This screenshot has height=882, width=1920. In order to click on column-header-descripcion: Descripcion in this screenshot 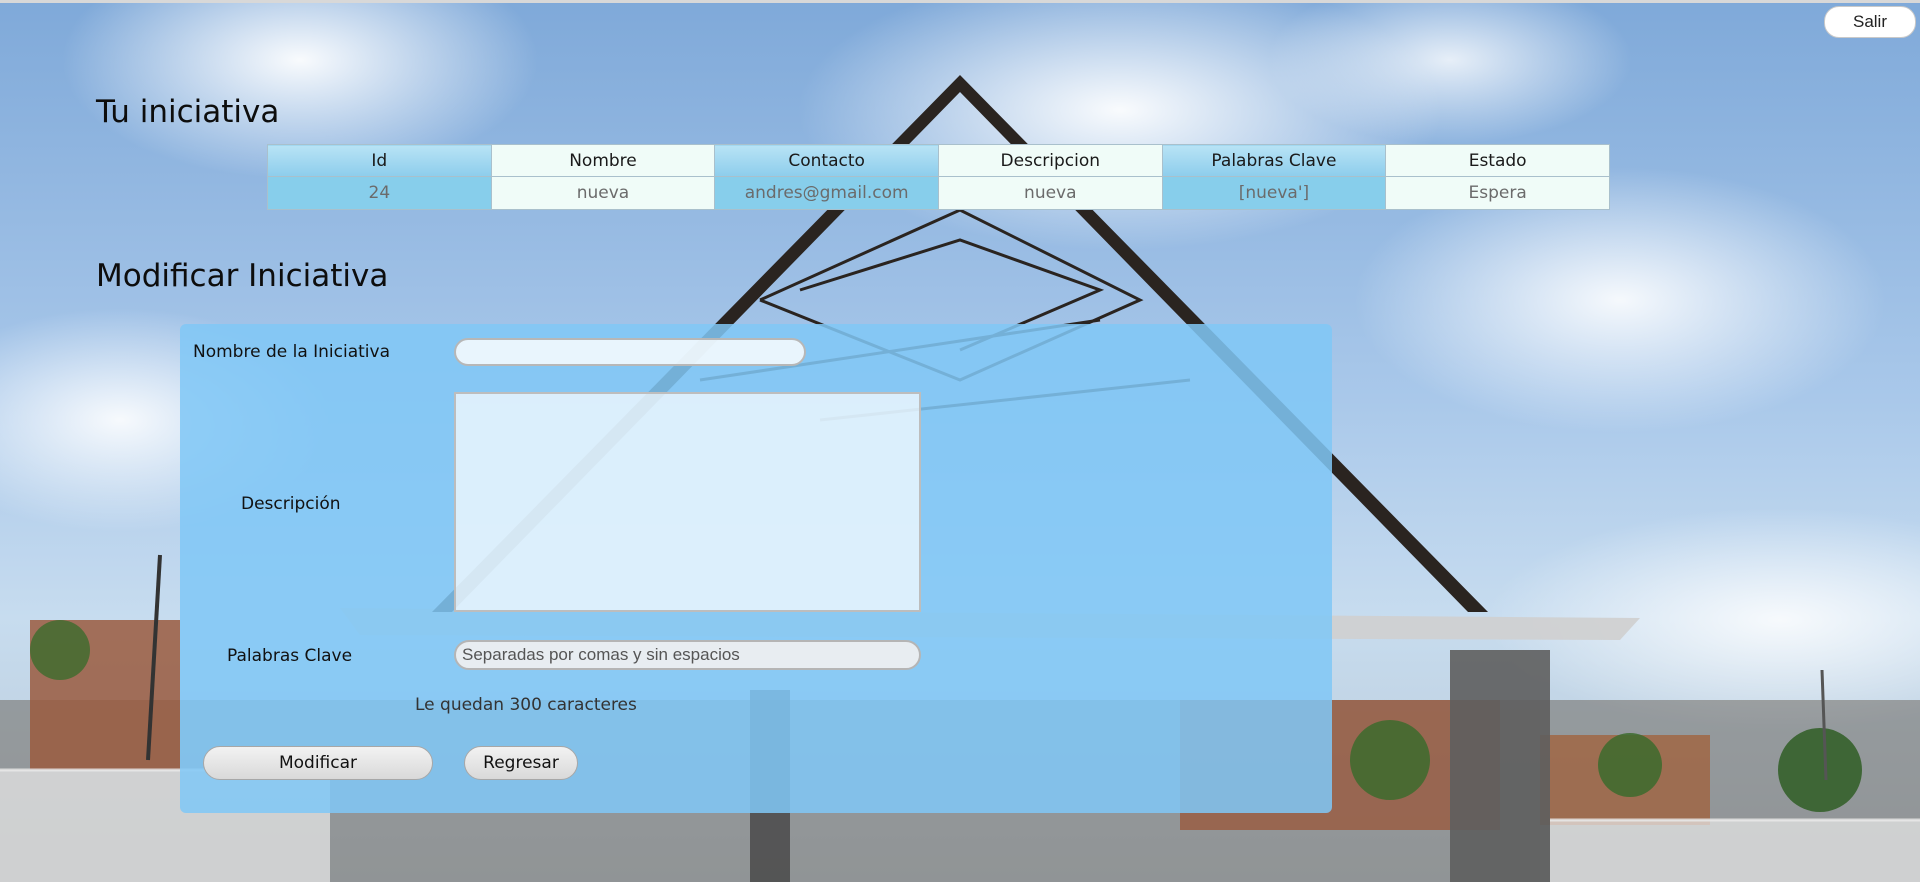, I will do `click(1050, 160)`.